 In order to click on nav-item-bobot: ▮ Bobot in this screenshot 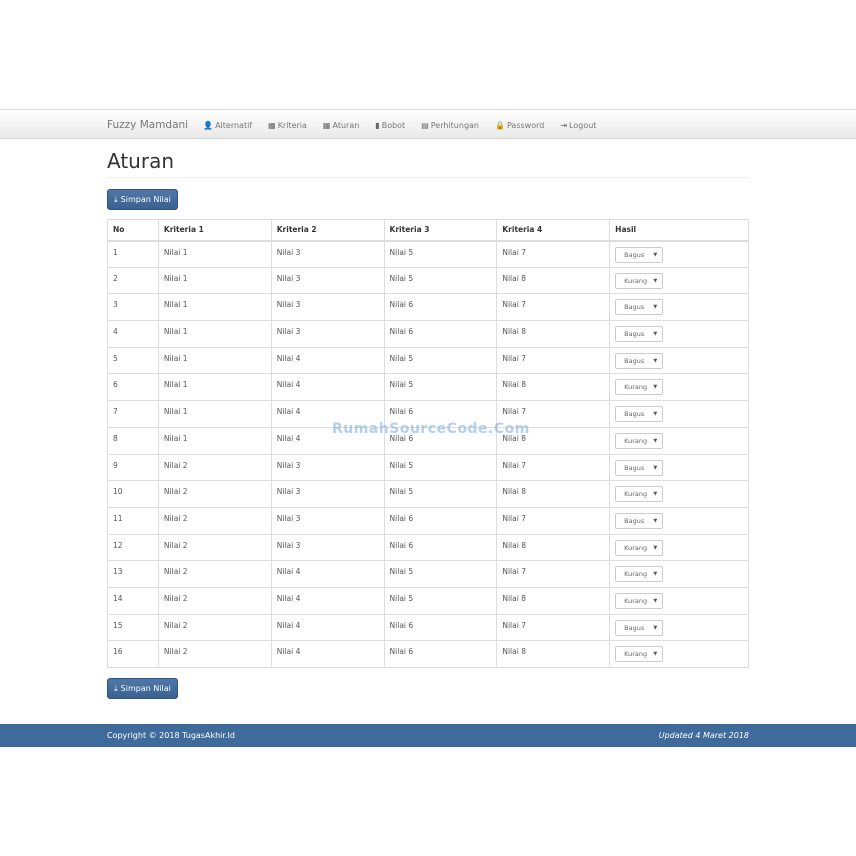, I will do `click(390, 125)`.